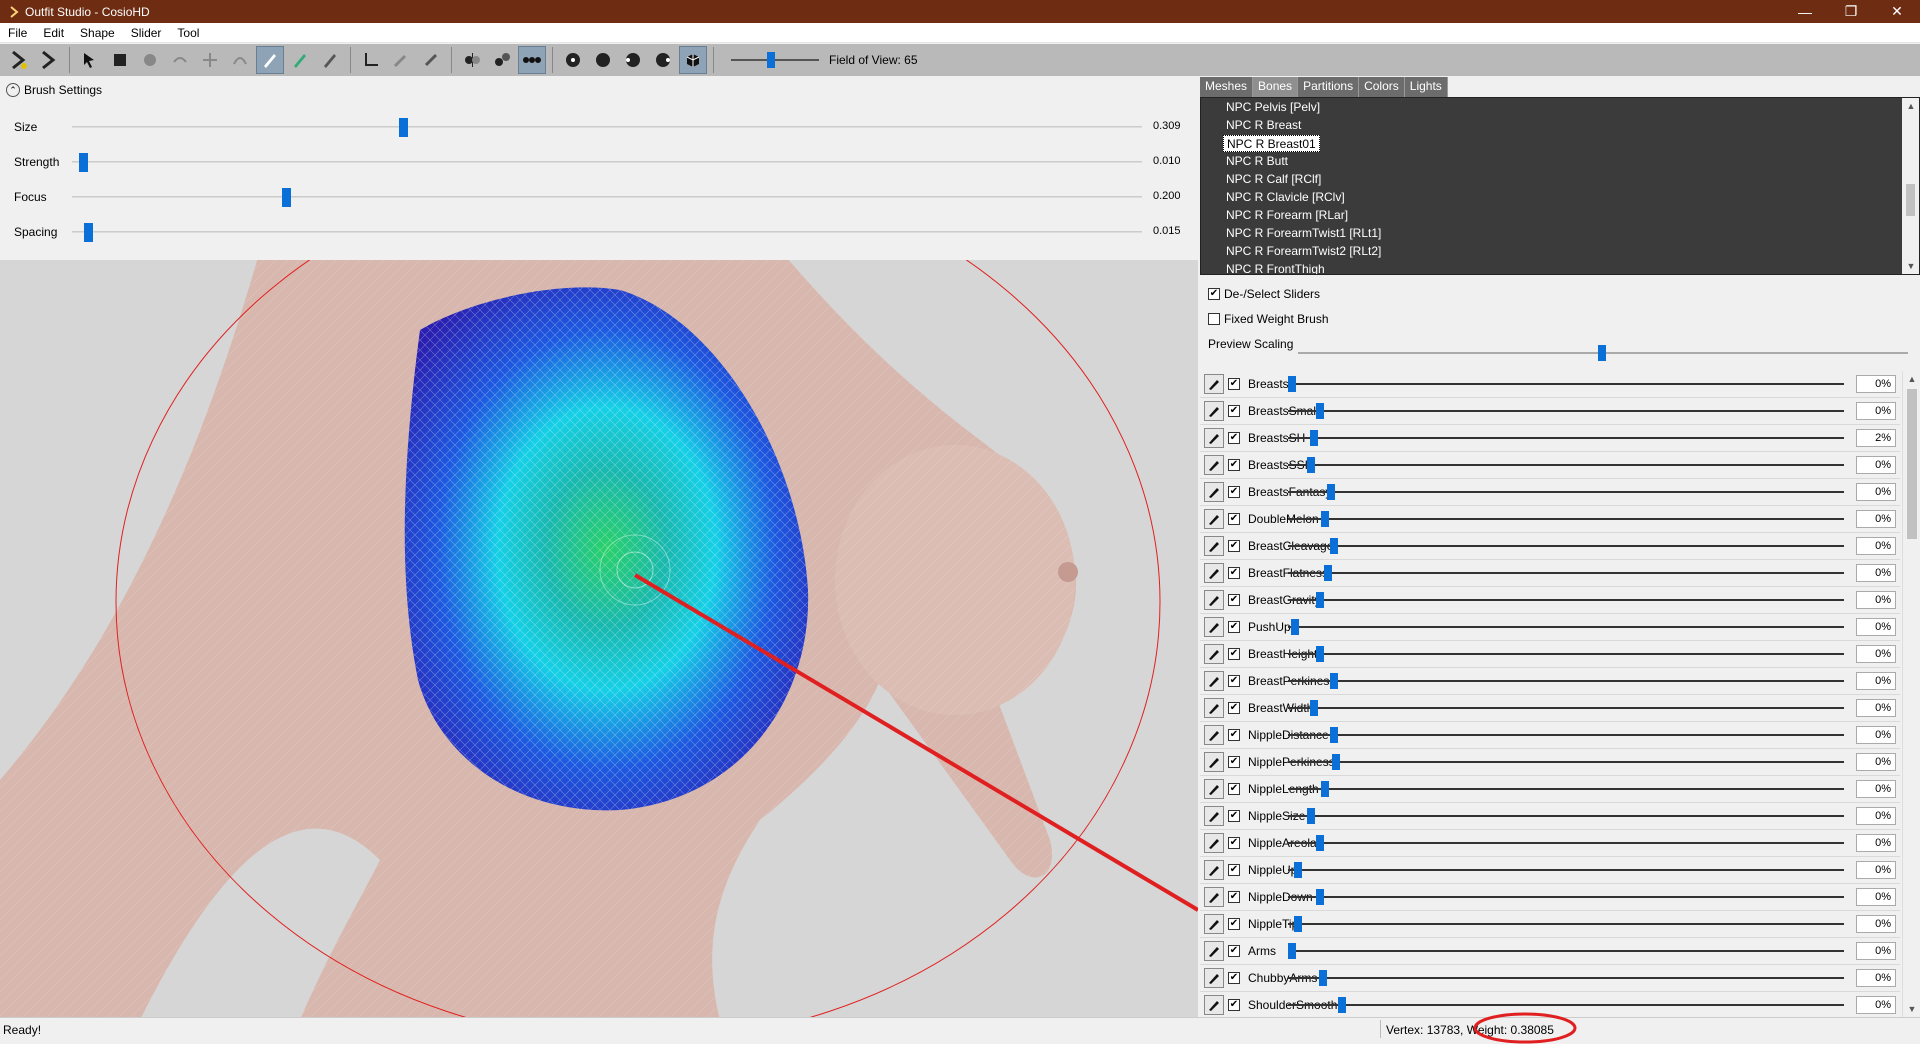  Describe the element at coordinates (532, 60) in the screenshot. I see `global-brush-icon` at that location.